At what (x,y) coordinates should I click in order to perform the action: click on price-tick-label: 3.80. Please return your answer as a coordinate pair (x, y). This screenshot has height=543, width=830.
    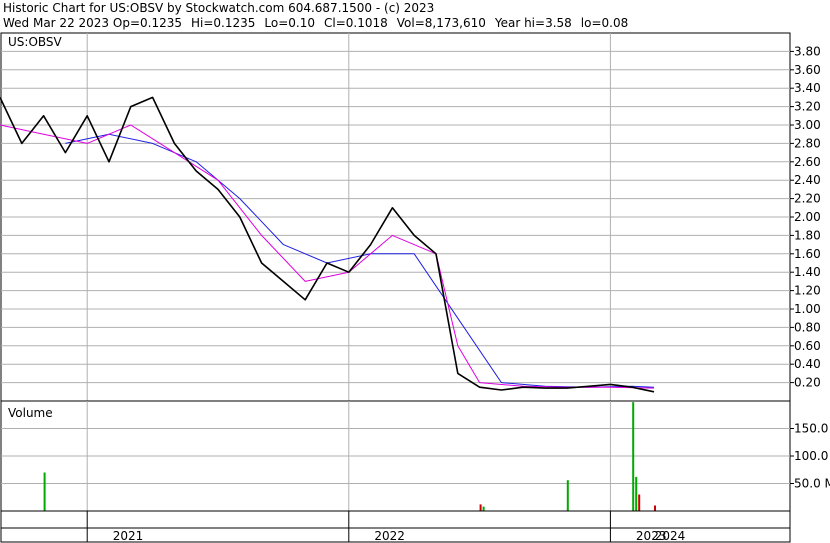
    Looking at the image, I should click on (807, 51).